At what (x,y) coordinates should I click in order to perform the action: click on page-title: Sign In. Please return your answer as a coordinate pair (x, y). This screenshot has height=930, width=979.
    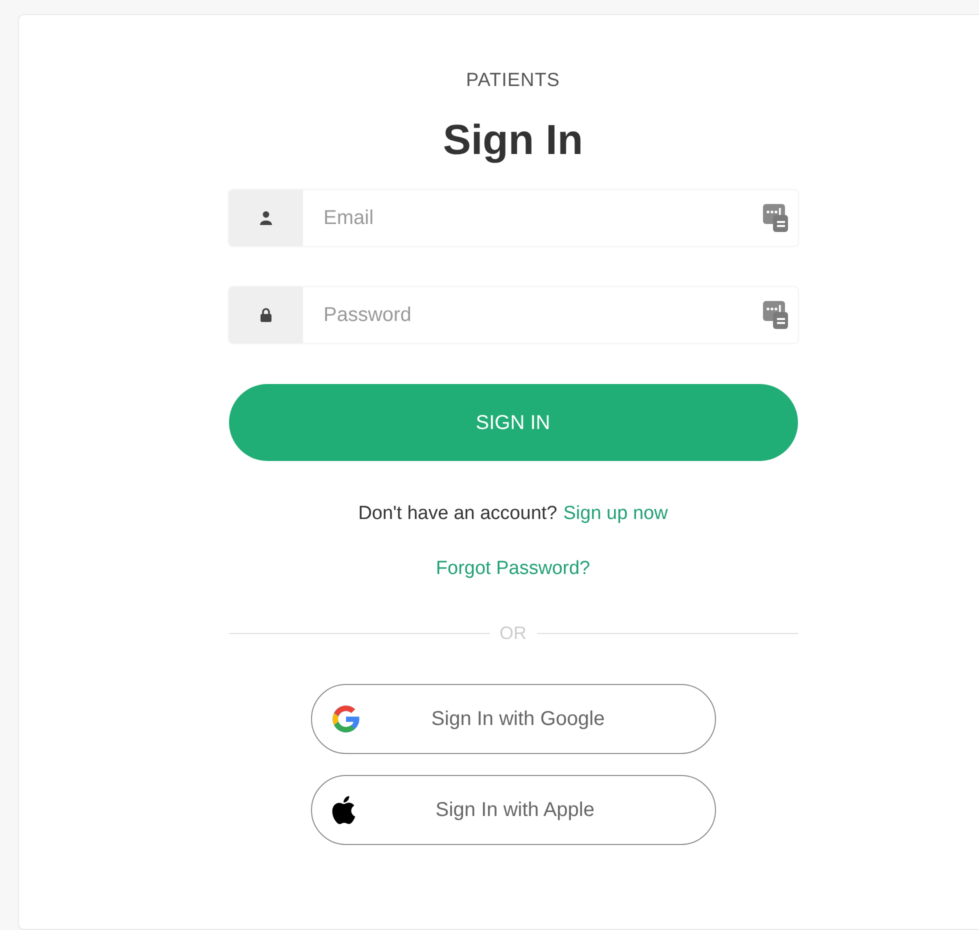
    Looking at the image, I should click on (513, 139).